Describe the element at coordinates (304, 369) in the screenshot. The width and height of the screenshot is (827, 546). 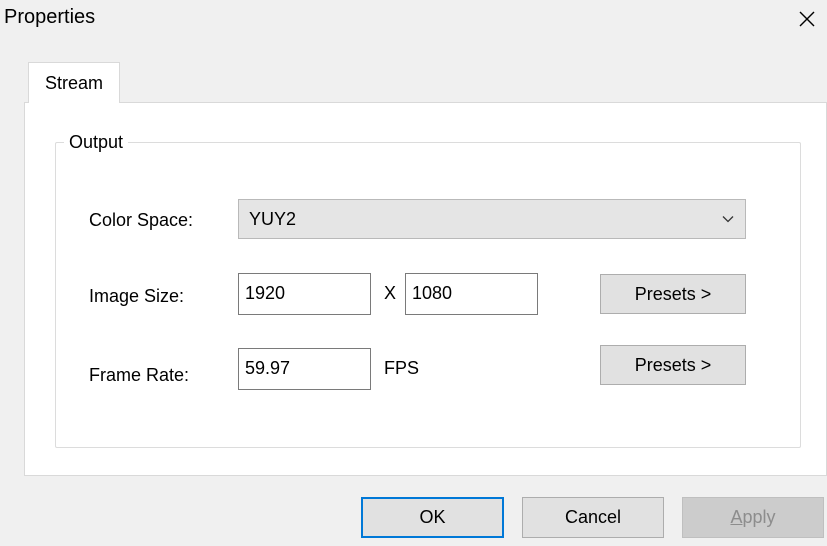
I see `frame-rate-input: 59.97` at that location.